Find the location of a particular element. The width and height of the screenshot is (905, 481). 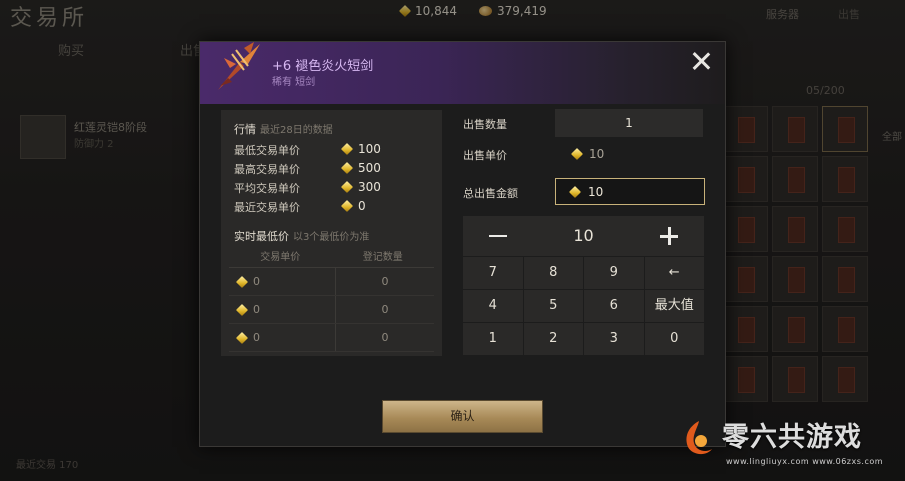

key-7: 7 is located at coordinates (493, 273).